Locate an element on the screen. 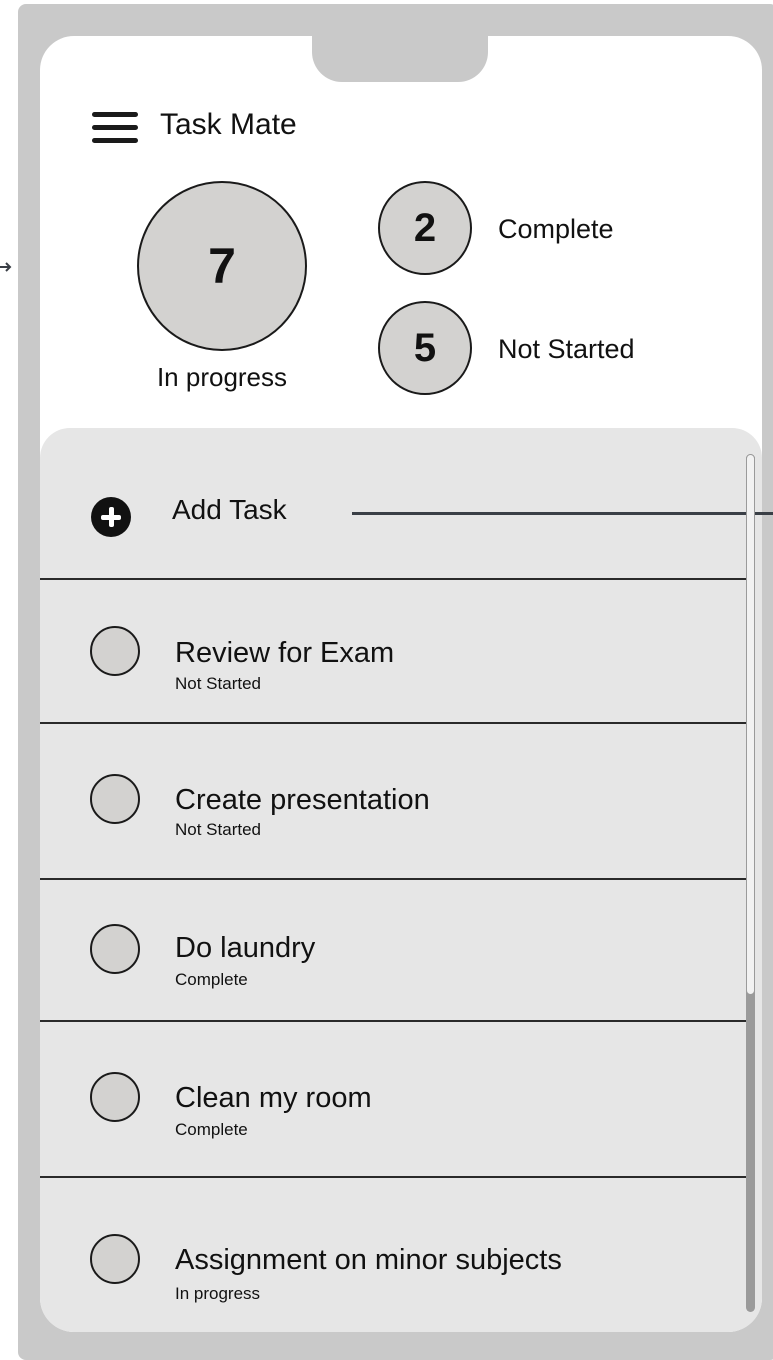  add-circle-icon is located at coordinates (111, 517).